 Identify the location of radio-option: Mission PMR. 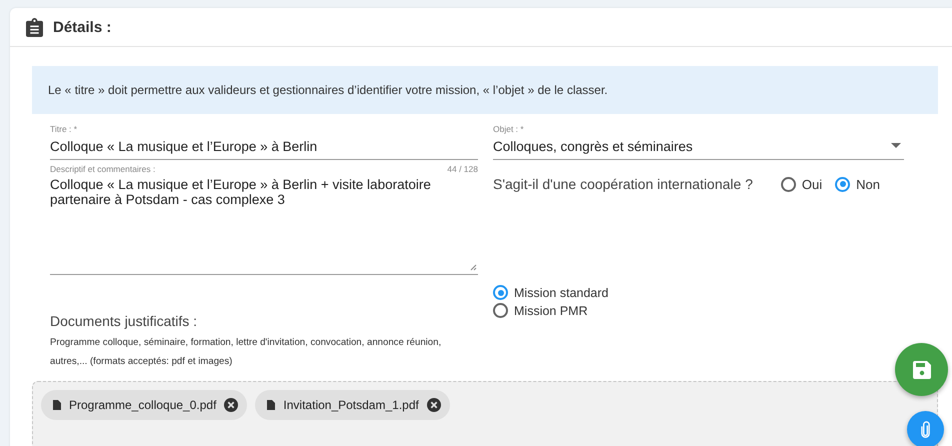
(692, 310).